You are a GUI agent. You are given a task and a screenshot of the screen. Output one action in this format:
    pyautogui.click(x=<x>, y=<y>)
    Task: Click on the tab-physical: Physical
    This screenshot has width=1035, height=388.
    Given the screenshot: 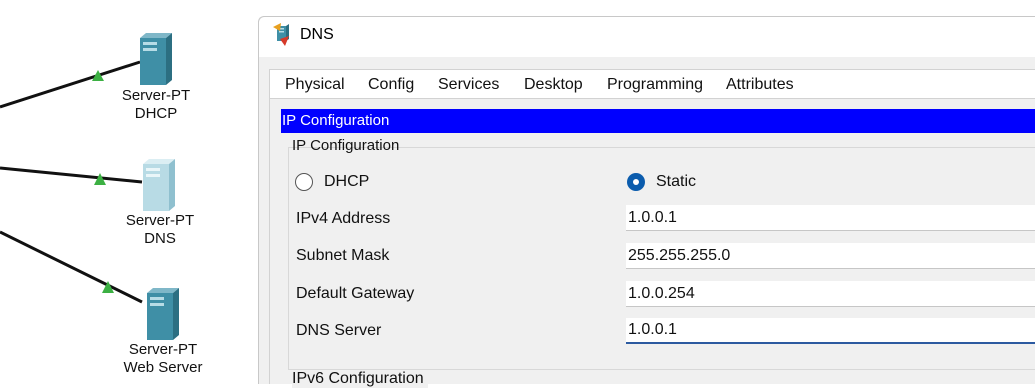 What is the action you would take?
    pyautogui.click(x=315, y=85)
    